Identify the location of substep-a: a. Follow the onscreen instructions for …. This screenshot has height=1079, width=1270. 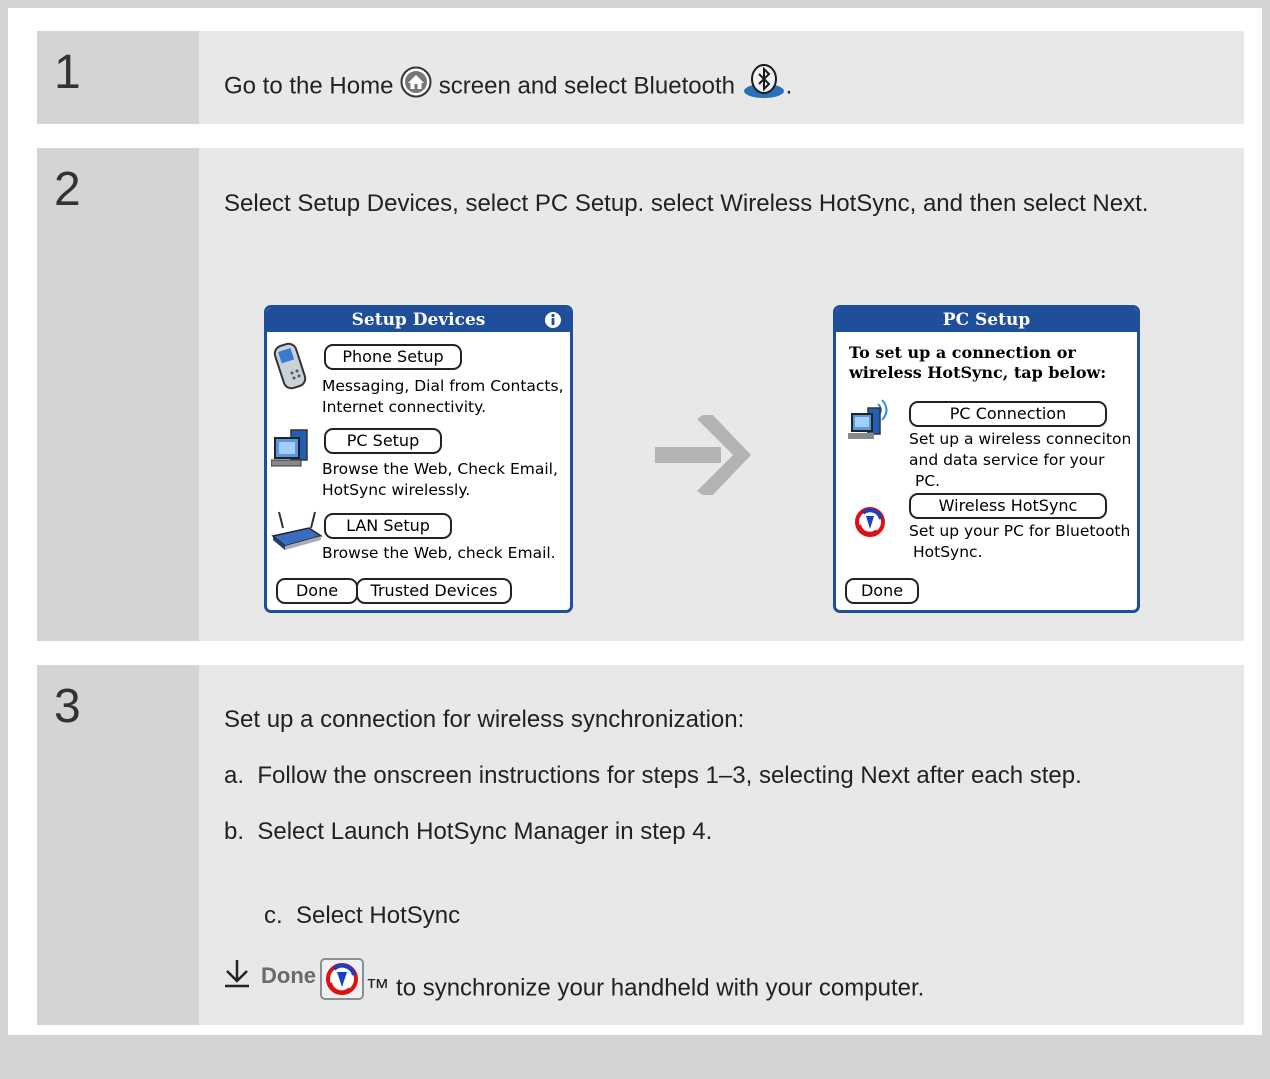
(653, 775).